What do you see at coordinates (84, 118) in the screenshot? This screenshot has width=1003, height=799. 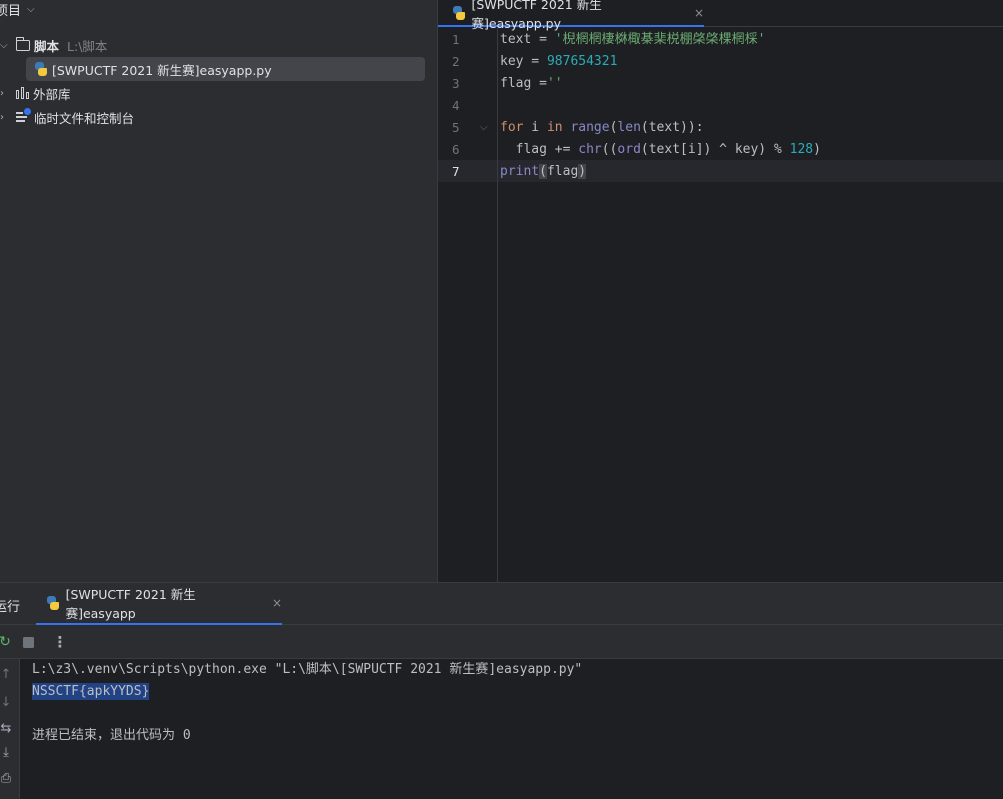 I see `tree-item-label: 临时文件和控制台` at bounding box center [84, 118].